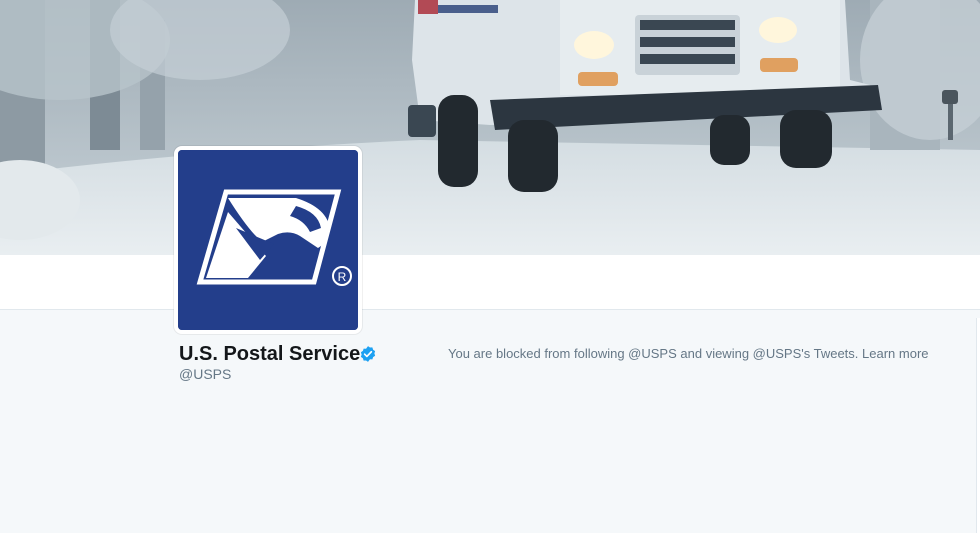  I want to click on profile-avatar: R, so click(268, 240).